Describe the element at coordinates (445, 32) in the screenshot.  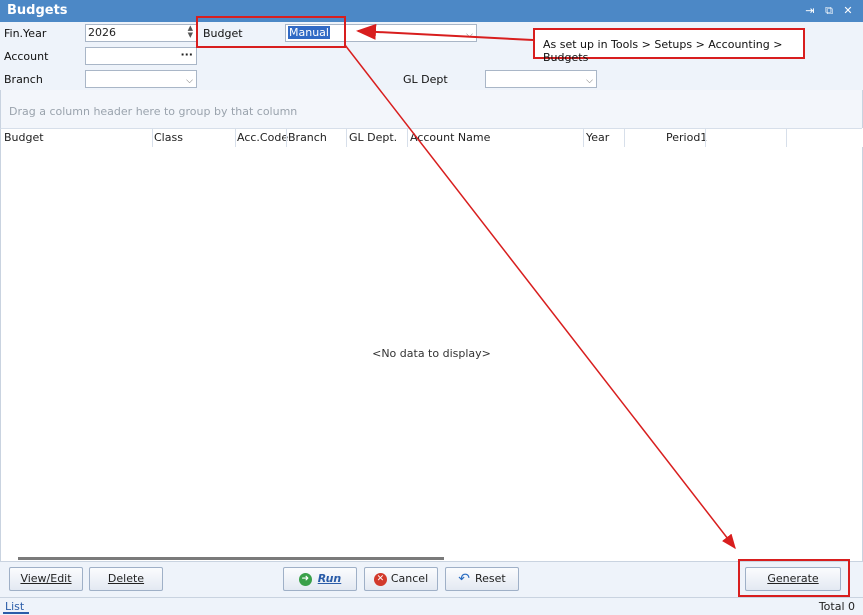
I see `arrow-to-budget-field` at that location.